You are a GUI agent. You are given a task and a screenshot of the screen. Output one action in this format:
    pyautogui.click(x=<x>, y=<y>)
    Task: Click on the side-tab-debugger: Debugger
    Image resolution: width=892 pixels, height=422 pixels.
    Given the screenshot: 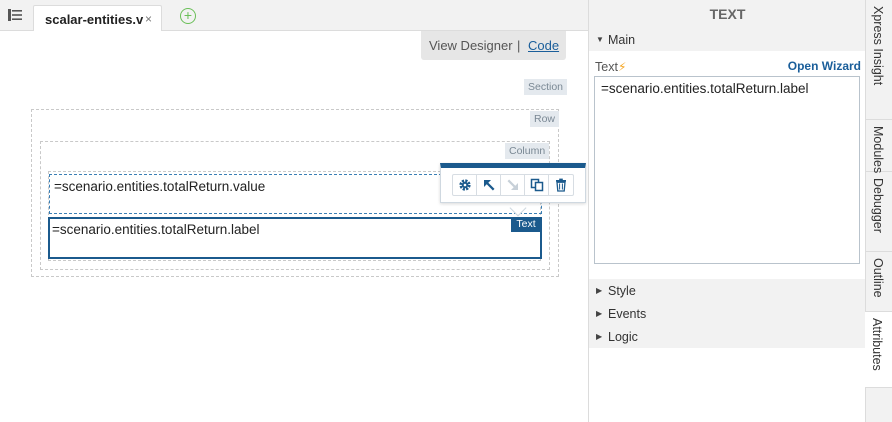 What is the action you would take?
    pyautogui.click(x=879, y=212)
    